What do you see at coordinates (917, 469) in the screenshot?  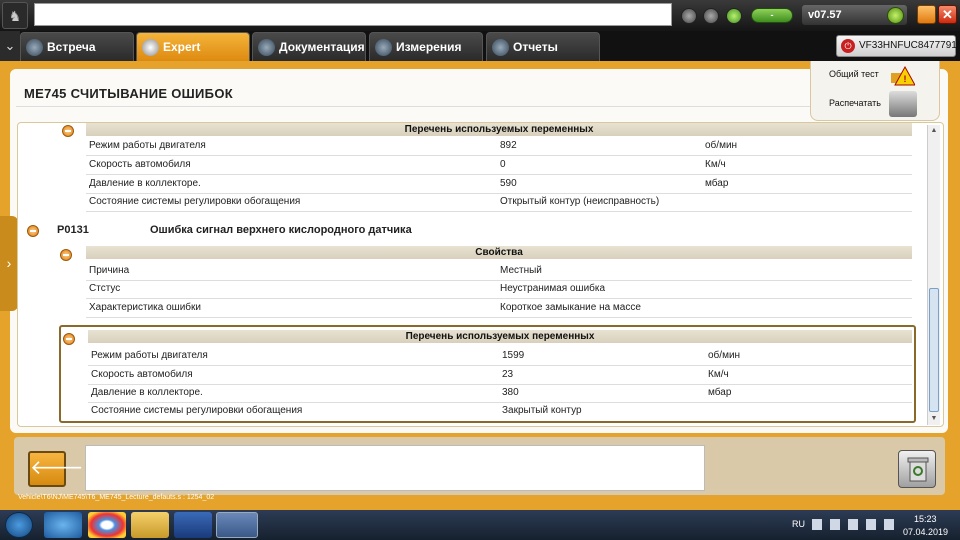 I see `recycle-bin-icon` at bounding box center [917, 469].